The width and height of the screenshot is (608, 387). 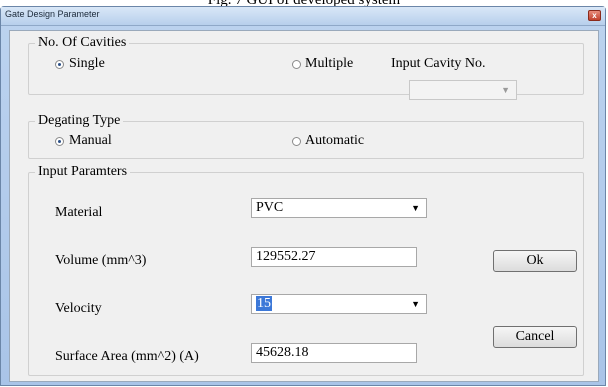 I want to click on degating-legend: Degating Type, so click(x=79, y=121).